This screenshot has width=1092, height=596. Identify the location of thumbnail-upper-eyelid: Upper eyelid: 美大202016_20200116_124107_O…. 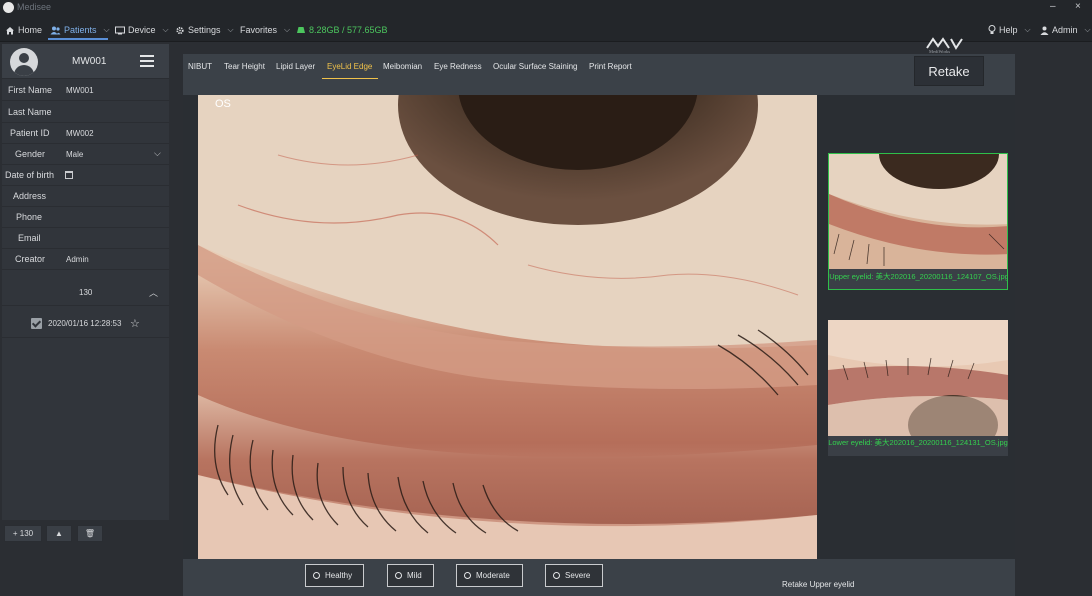
(918, 221).